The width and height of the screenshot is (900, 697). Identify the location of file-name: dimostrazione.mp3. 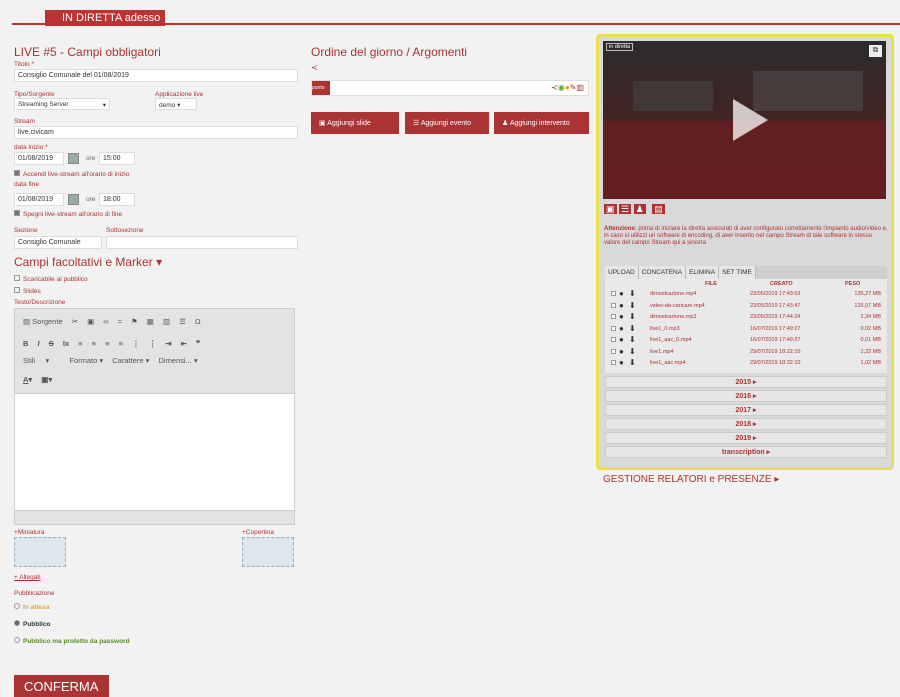
(673, 317).